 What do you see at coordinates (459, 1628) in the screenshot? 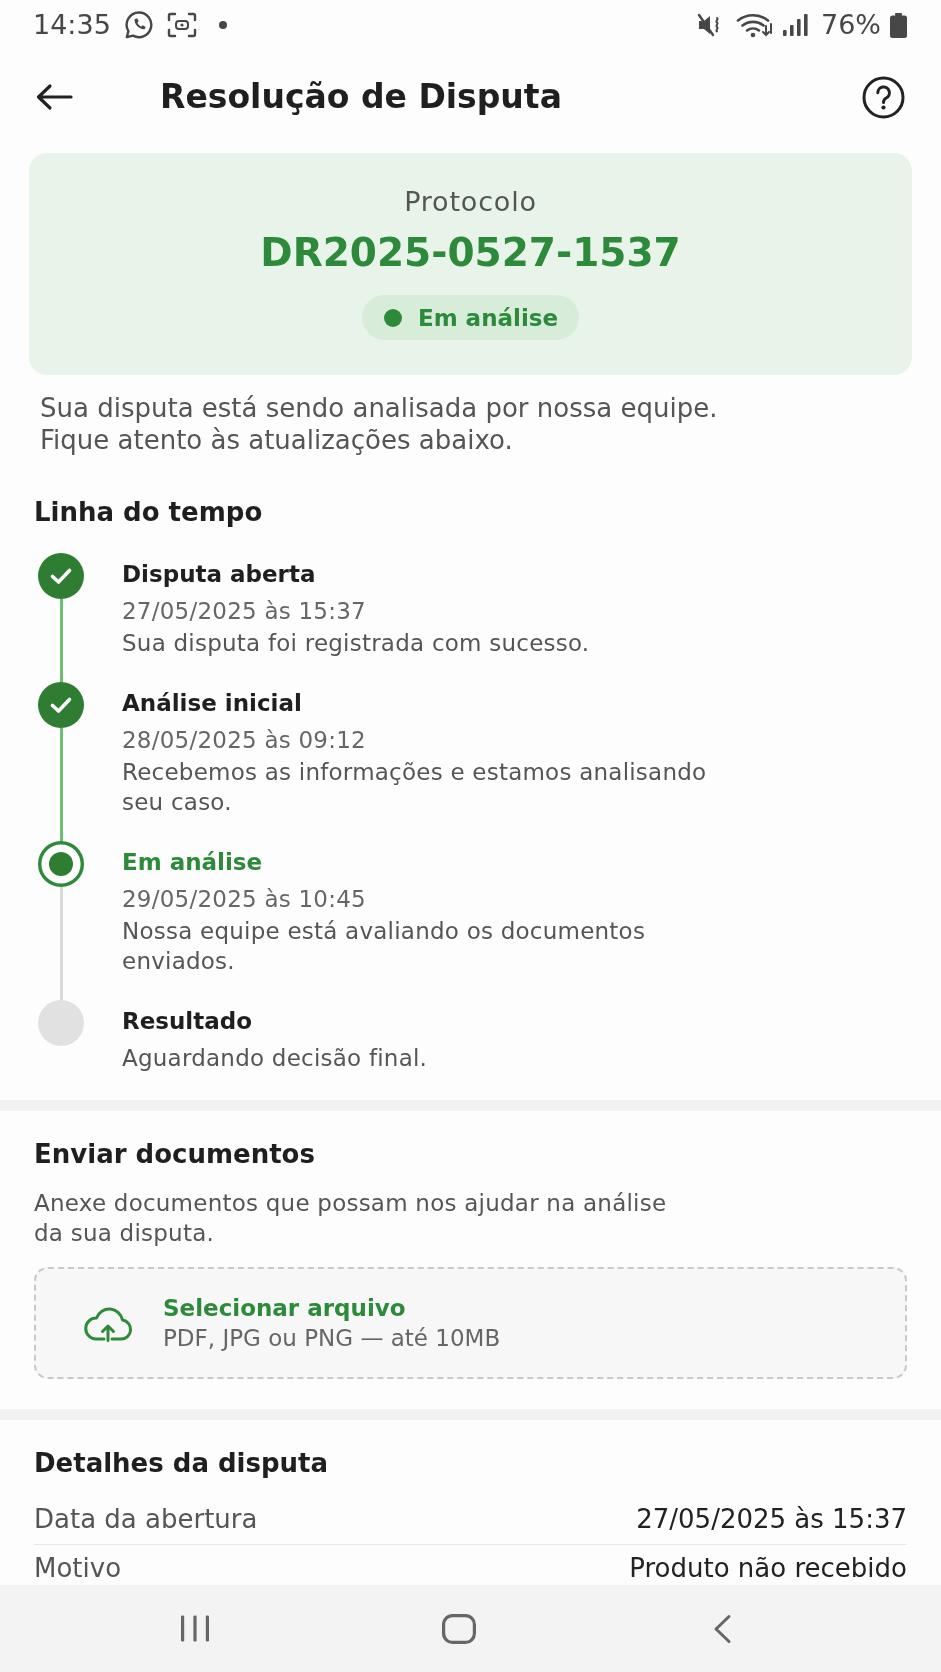
I see `home-icon` at bounding box center [459, 1628].